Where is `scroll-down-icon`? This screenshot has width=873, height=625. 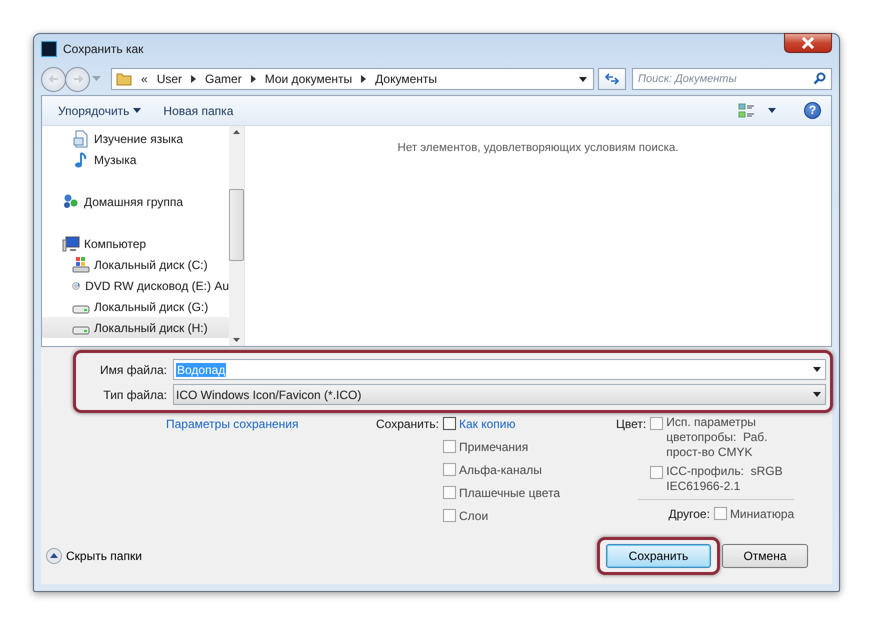
scroll-down-icon is located at coordinates (236, 340).